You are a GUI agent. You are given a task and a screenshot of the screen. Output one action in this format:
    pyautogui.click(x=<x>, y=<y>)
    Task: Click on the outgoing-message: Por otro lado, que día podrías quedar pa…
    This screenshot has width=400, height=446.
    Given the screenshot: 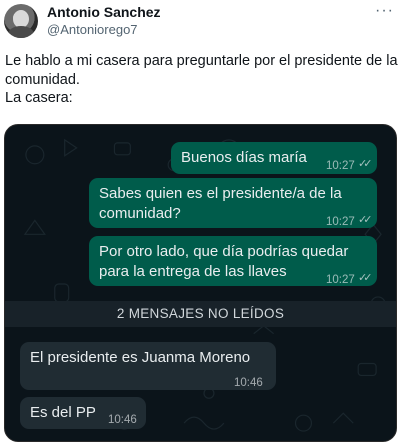 What is the action you would take?
    pyautogui.click(x=233, y=261)
    